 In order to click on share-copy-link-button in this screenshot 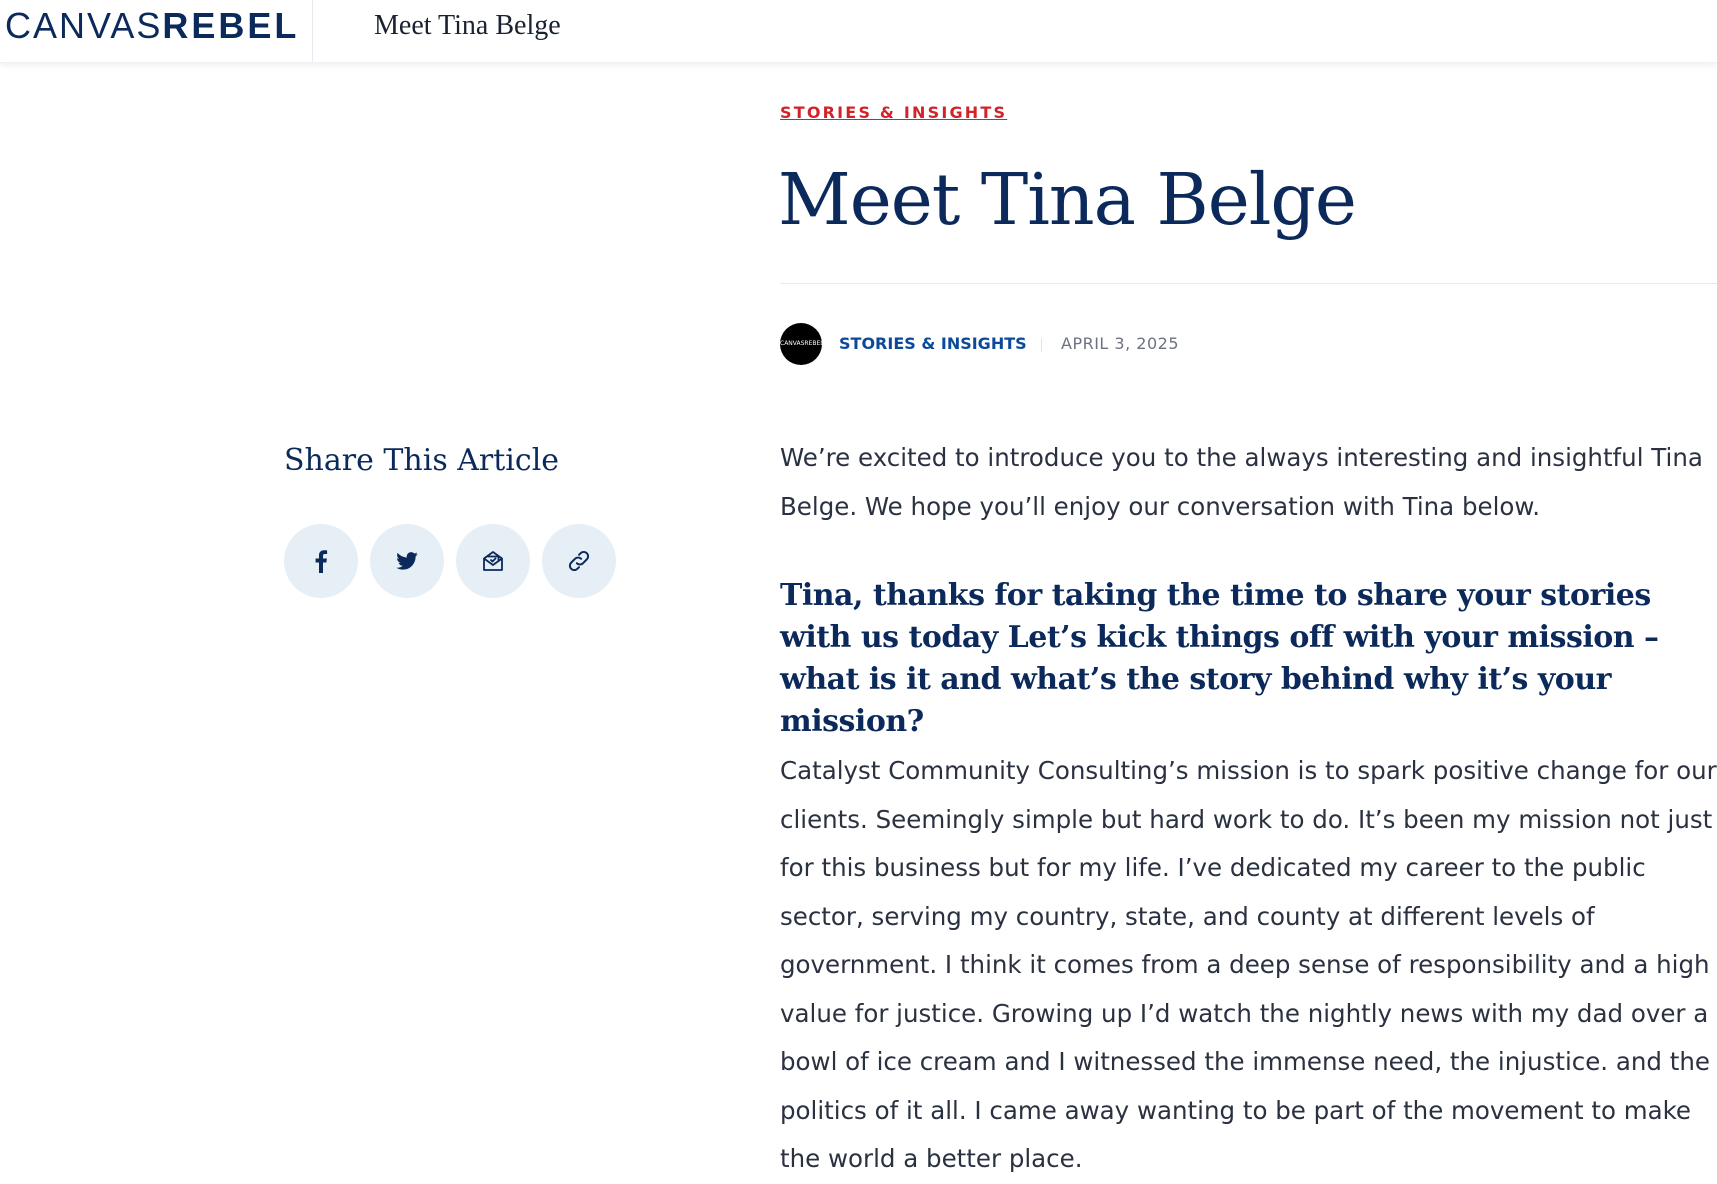, I will do `click(579, 561)`.